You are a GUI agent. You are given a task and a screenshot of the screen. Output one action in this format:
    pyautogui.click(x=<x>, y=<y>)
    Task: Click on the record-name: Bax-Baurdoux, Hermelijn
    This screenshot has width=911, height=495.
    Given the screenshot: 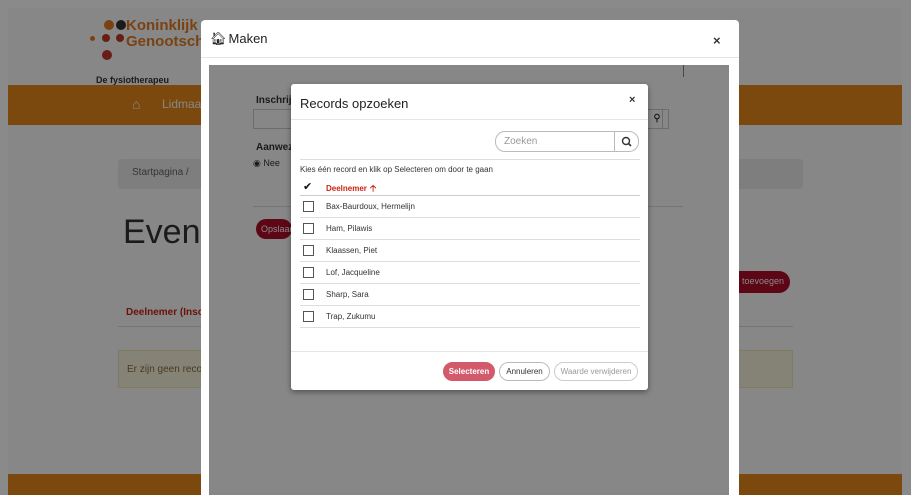 What is the action you would take?
    pyautogui.click(x=370, y=206)
    